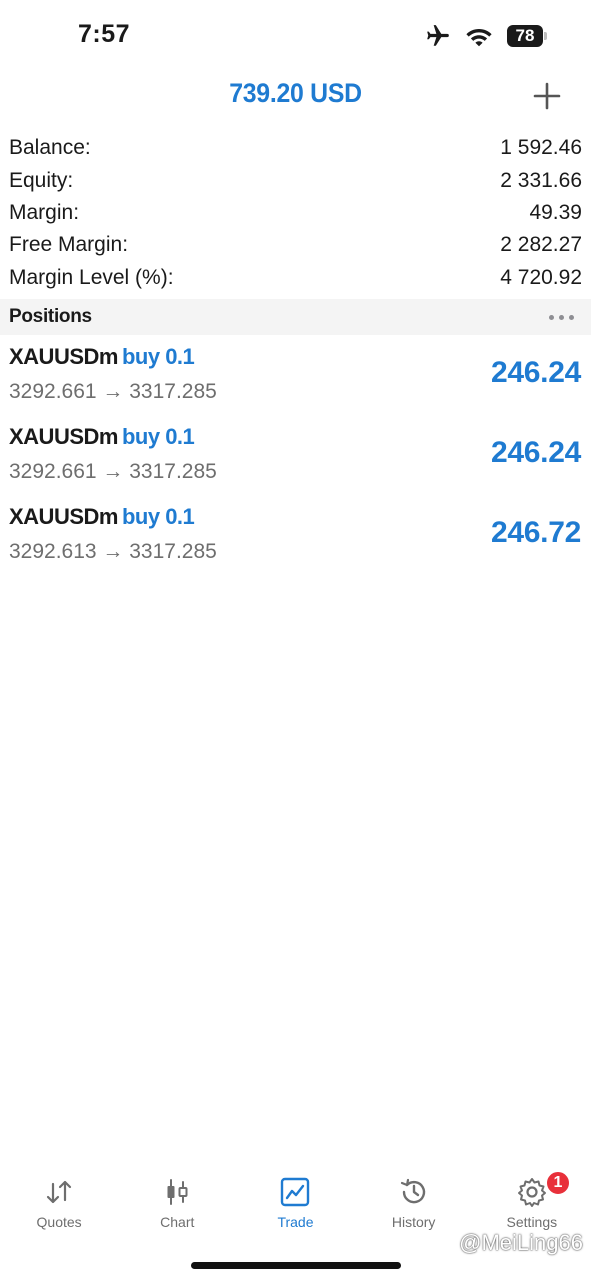 This screenshot has height=1280, width=591. Describe the element at coordinates (557, 1183) in the screenshot. I see `notification-badge: 1` at that location.